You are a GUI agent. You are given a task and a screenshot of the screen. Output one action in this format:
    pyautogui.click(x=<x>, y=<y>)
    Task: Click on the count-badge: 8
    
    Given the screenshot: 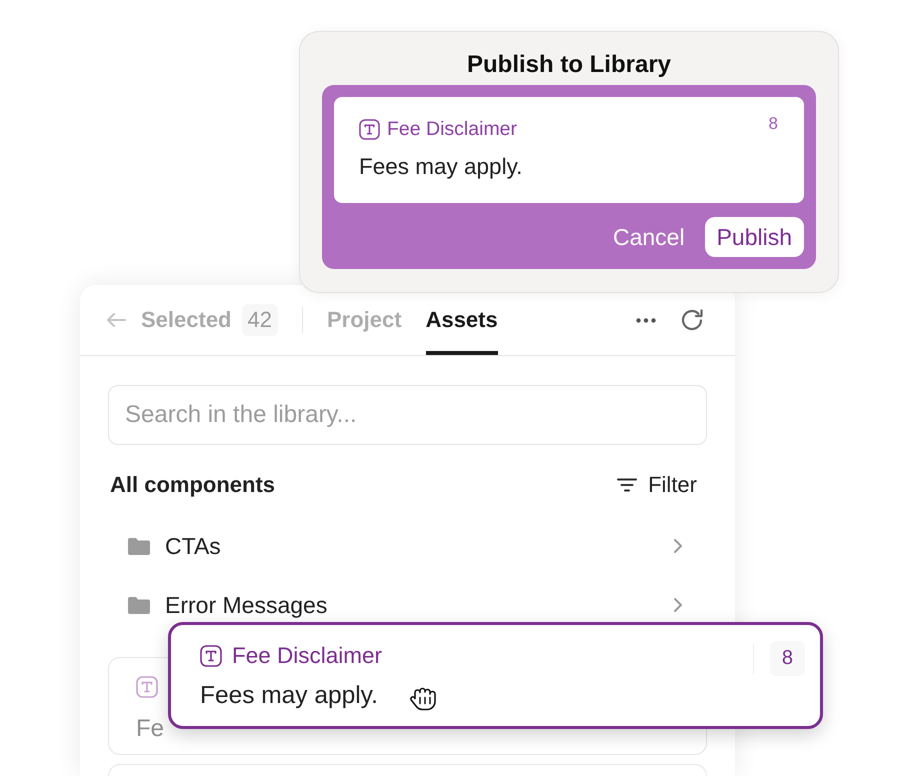 What is the action you would take?
    pyautogui.click(x=787, y=658)
    